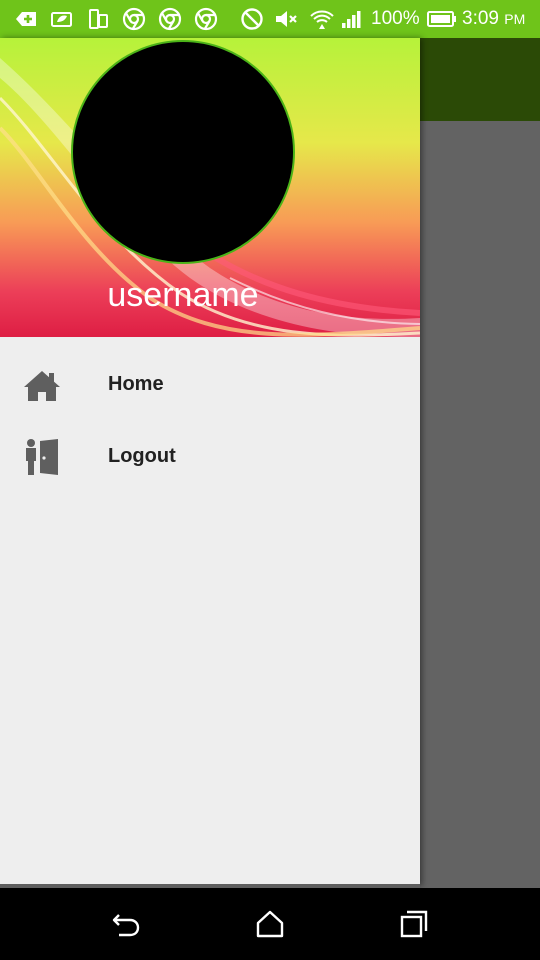  What do you see at coordinates (136, 384) in the screenshot?
I see `menu-item-label: Home` at bounding box center [136, 384].